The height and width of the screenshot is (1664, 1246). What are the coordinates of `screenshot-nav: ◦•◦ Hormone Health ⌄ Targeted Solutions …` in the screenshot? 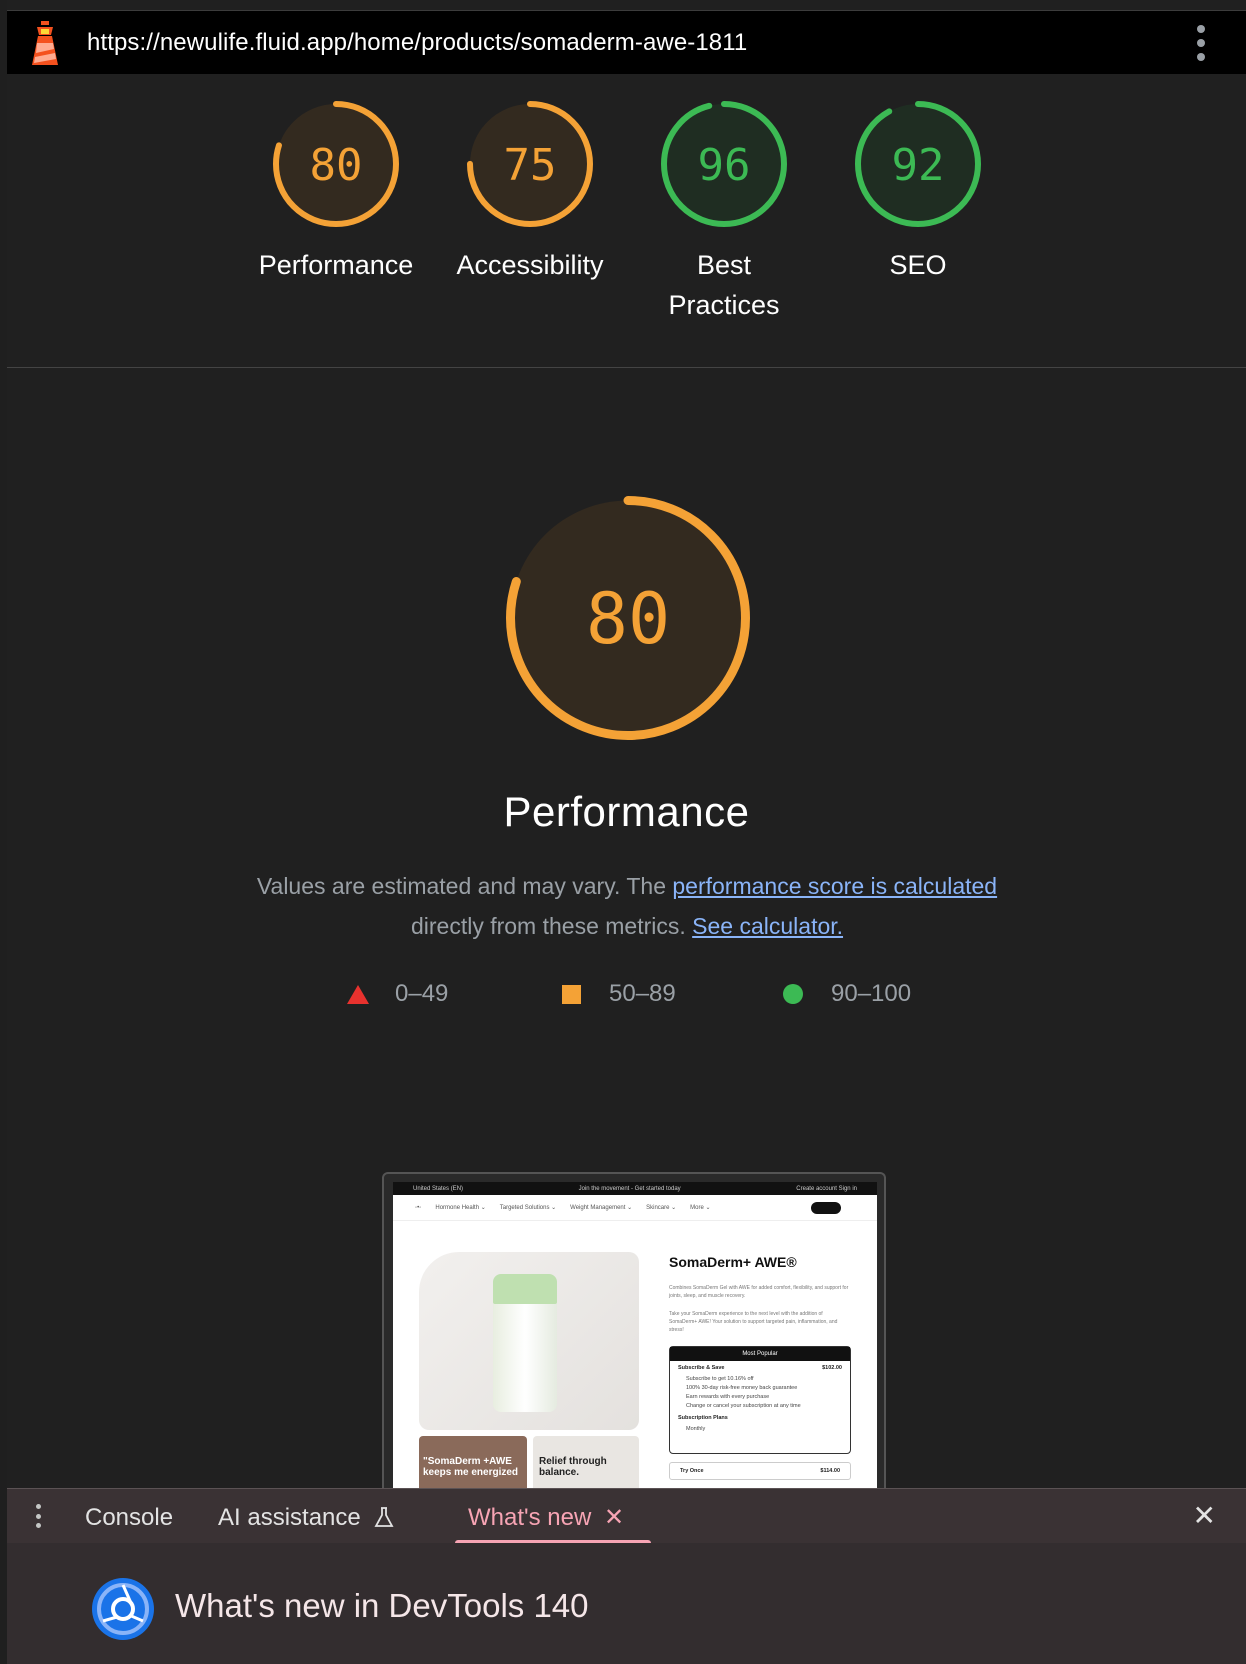 It's located at (635, 1208).